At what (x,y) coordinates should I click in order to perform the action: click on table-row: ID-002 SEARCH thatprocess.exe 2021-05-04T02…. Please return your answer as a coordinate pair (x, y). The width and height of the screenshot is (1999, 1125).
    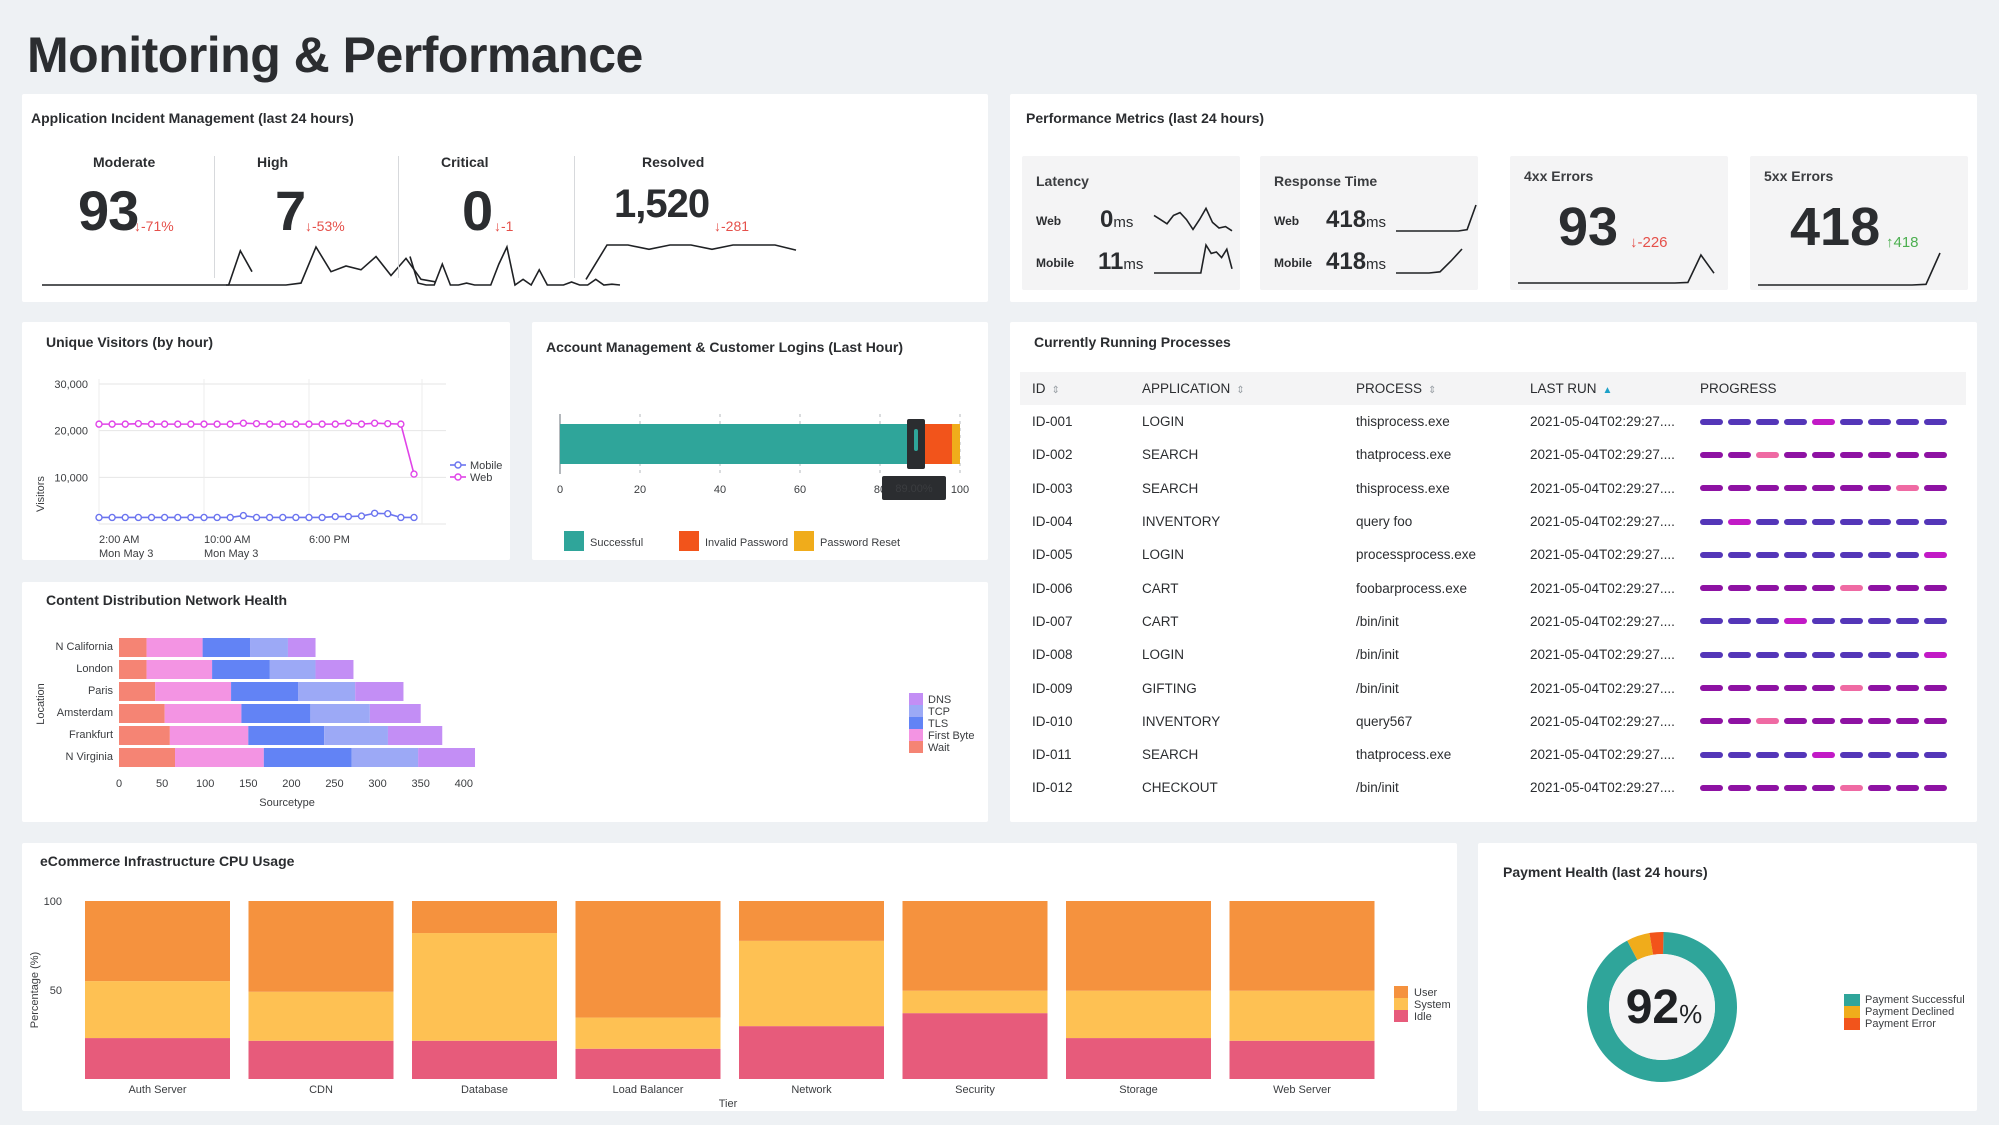
    Looking at the image, I should click on (1493, 454).